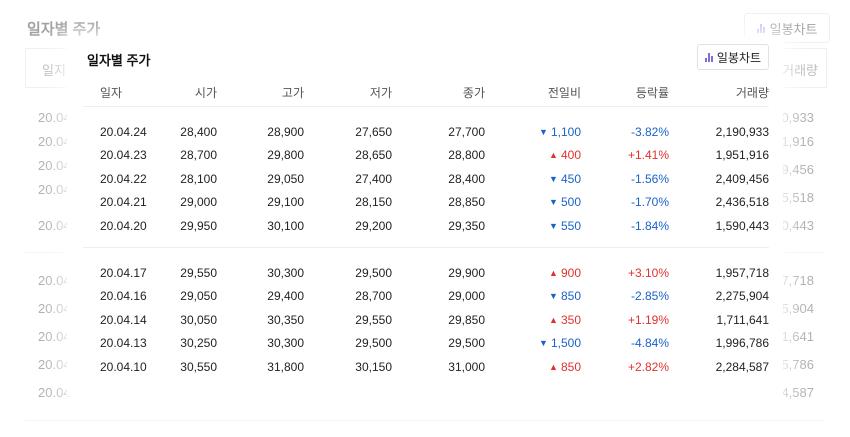 The image size is (850, 437). What do you see at coordinates (570, 273) in the screenshot?
I see `change-value: 900` at bounding box center [570, 273].